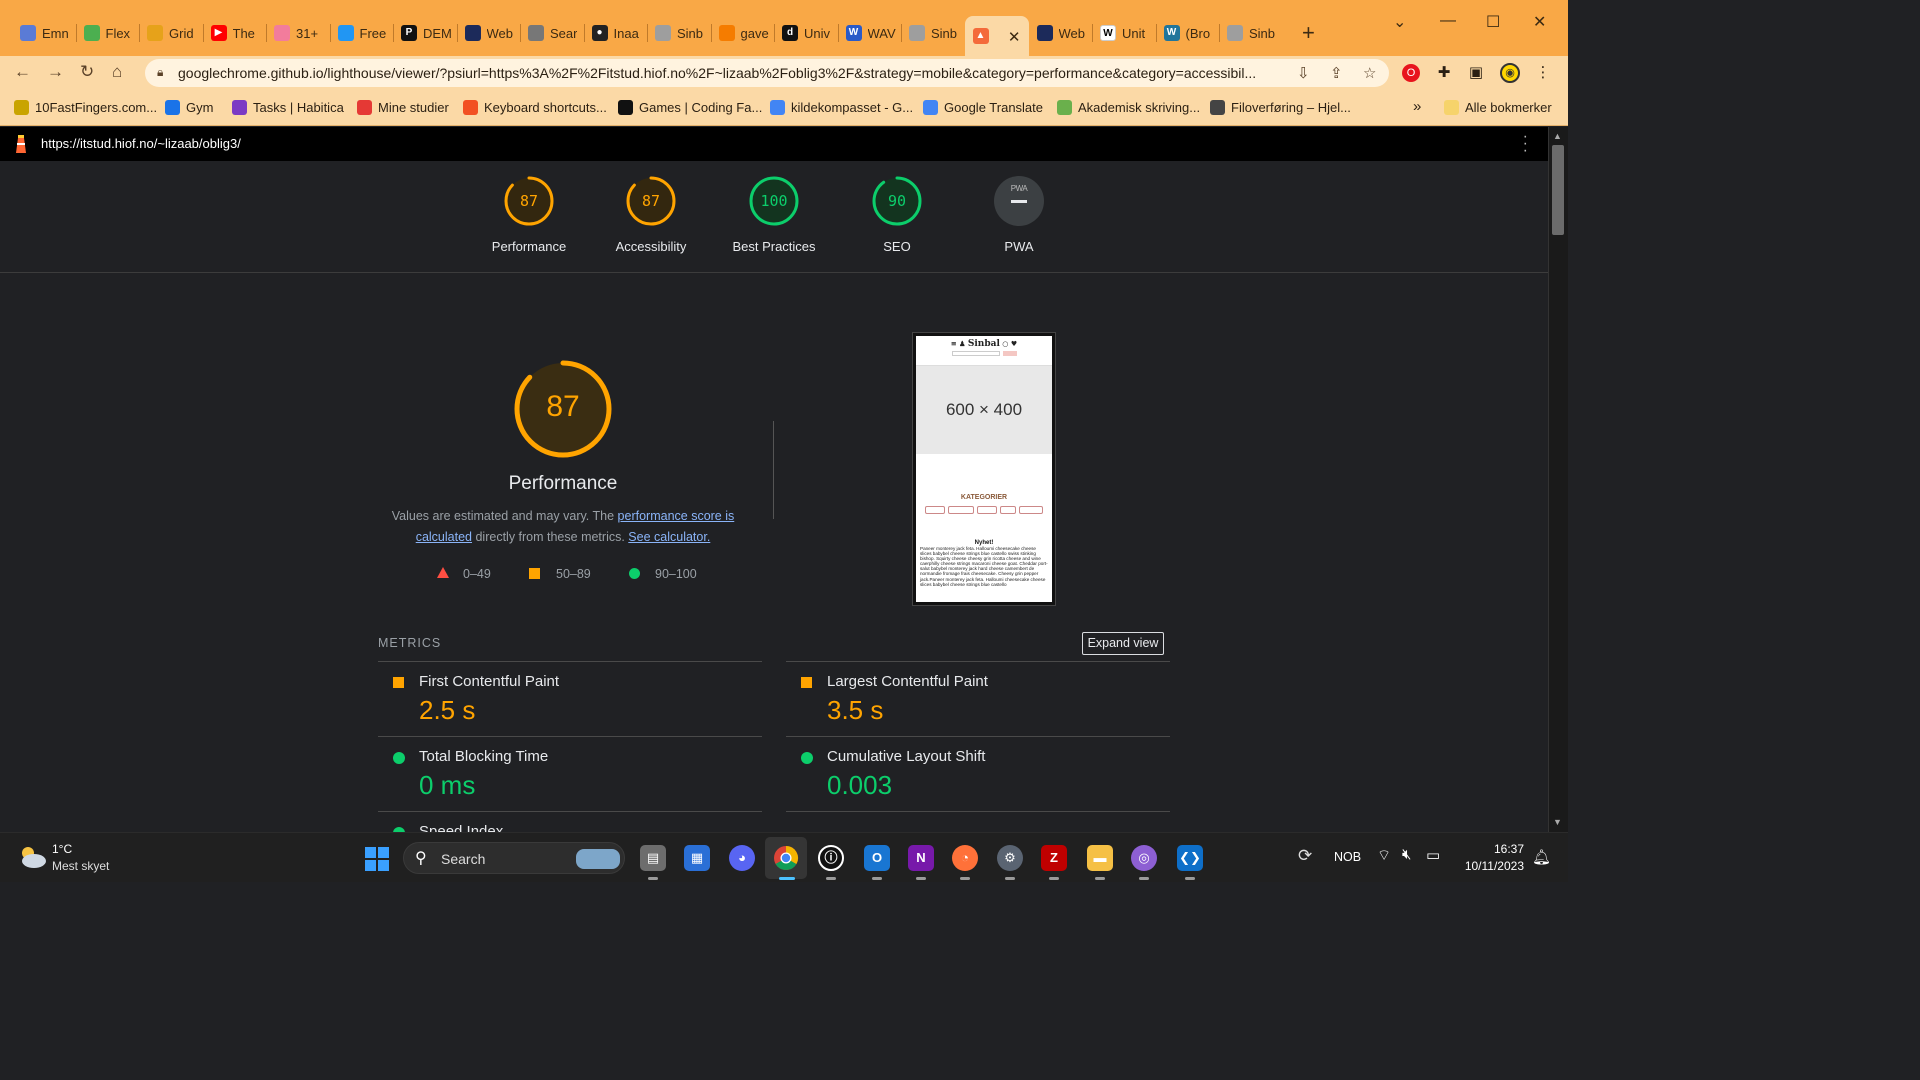  What do you see at coordinates (697, 858) in the screenshot?
I see `microsoft-store-icon: ▦` at bounding box center [697, 858].